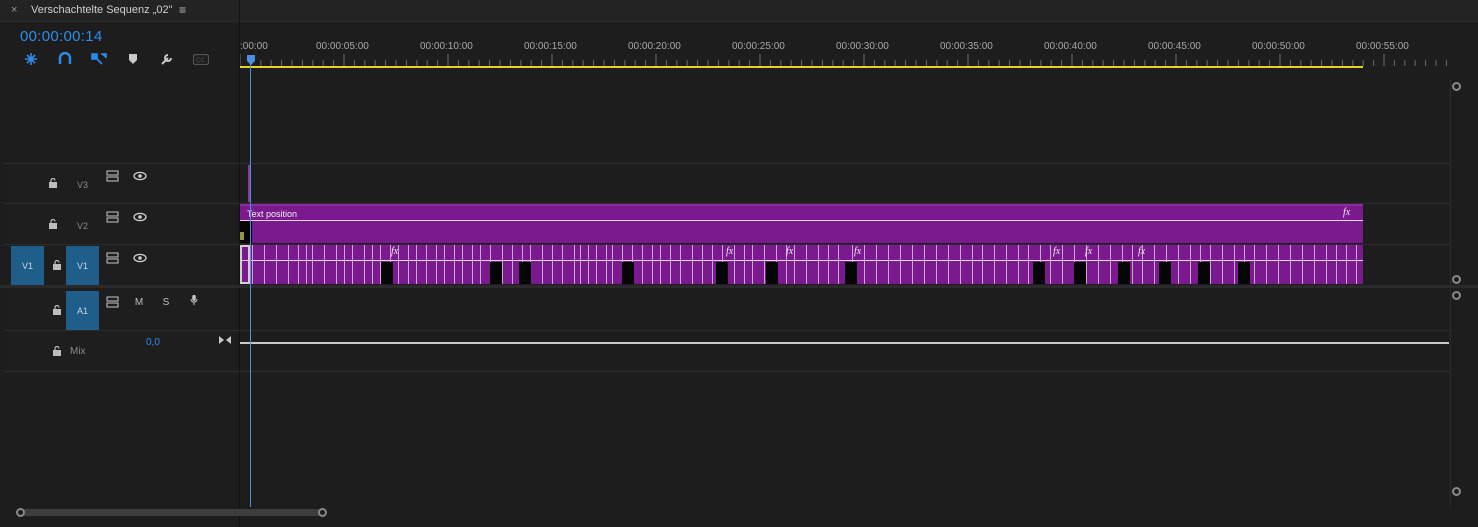 The image size is (1478, 527). I want to click on track-target-v1: V1, so click(82, 265).